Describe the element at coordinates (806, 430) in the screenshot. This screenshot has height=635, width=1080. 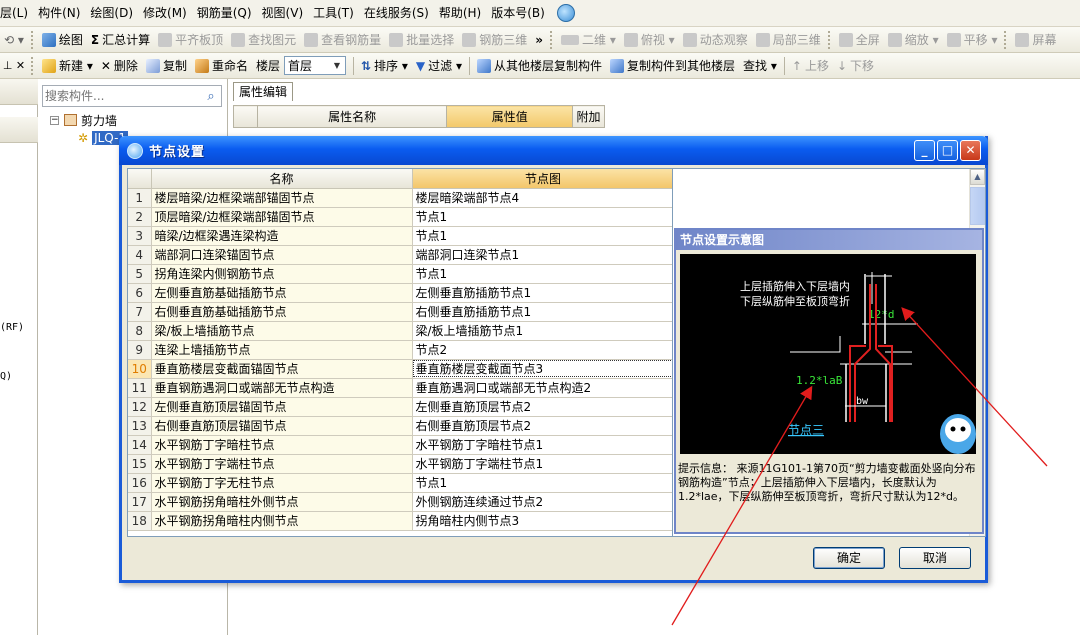
I see `node-name-link: 节点三` at that location.